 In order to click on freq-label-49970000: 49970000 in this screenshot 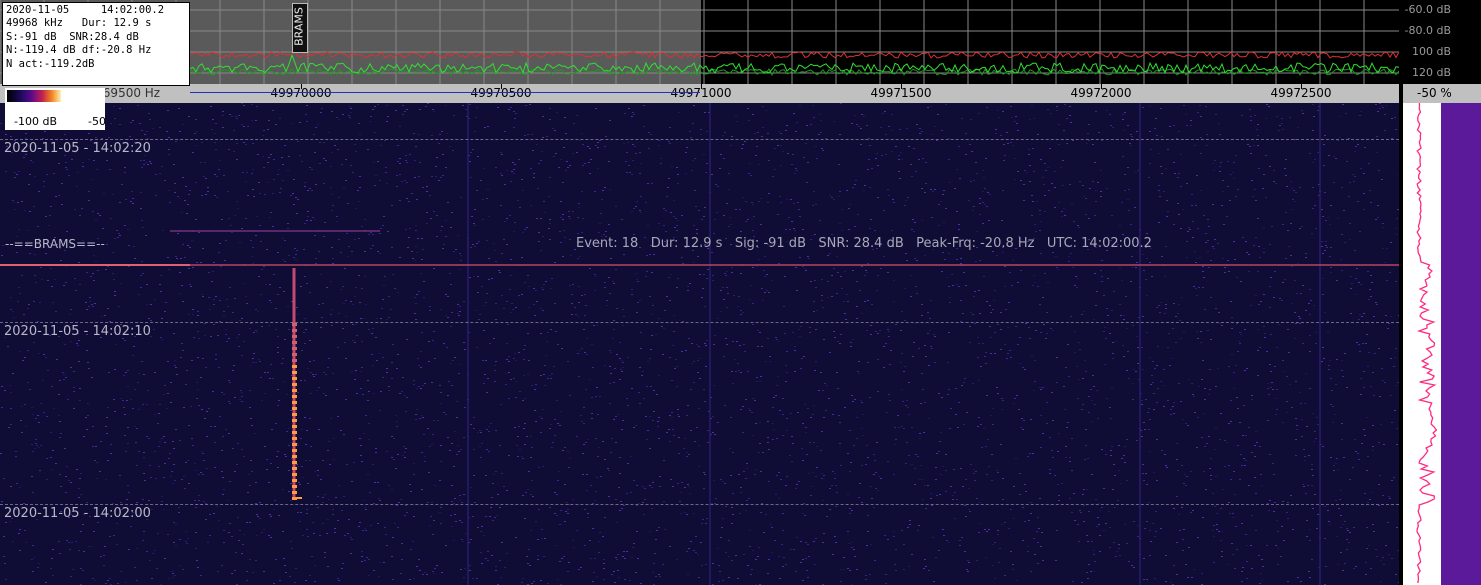, I will do `click(301, 93)`.